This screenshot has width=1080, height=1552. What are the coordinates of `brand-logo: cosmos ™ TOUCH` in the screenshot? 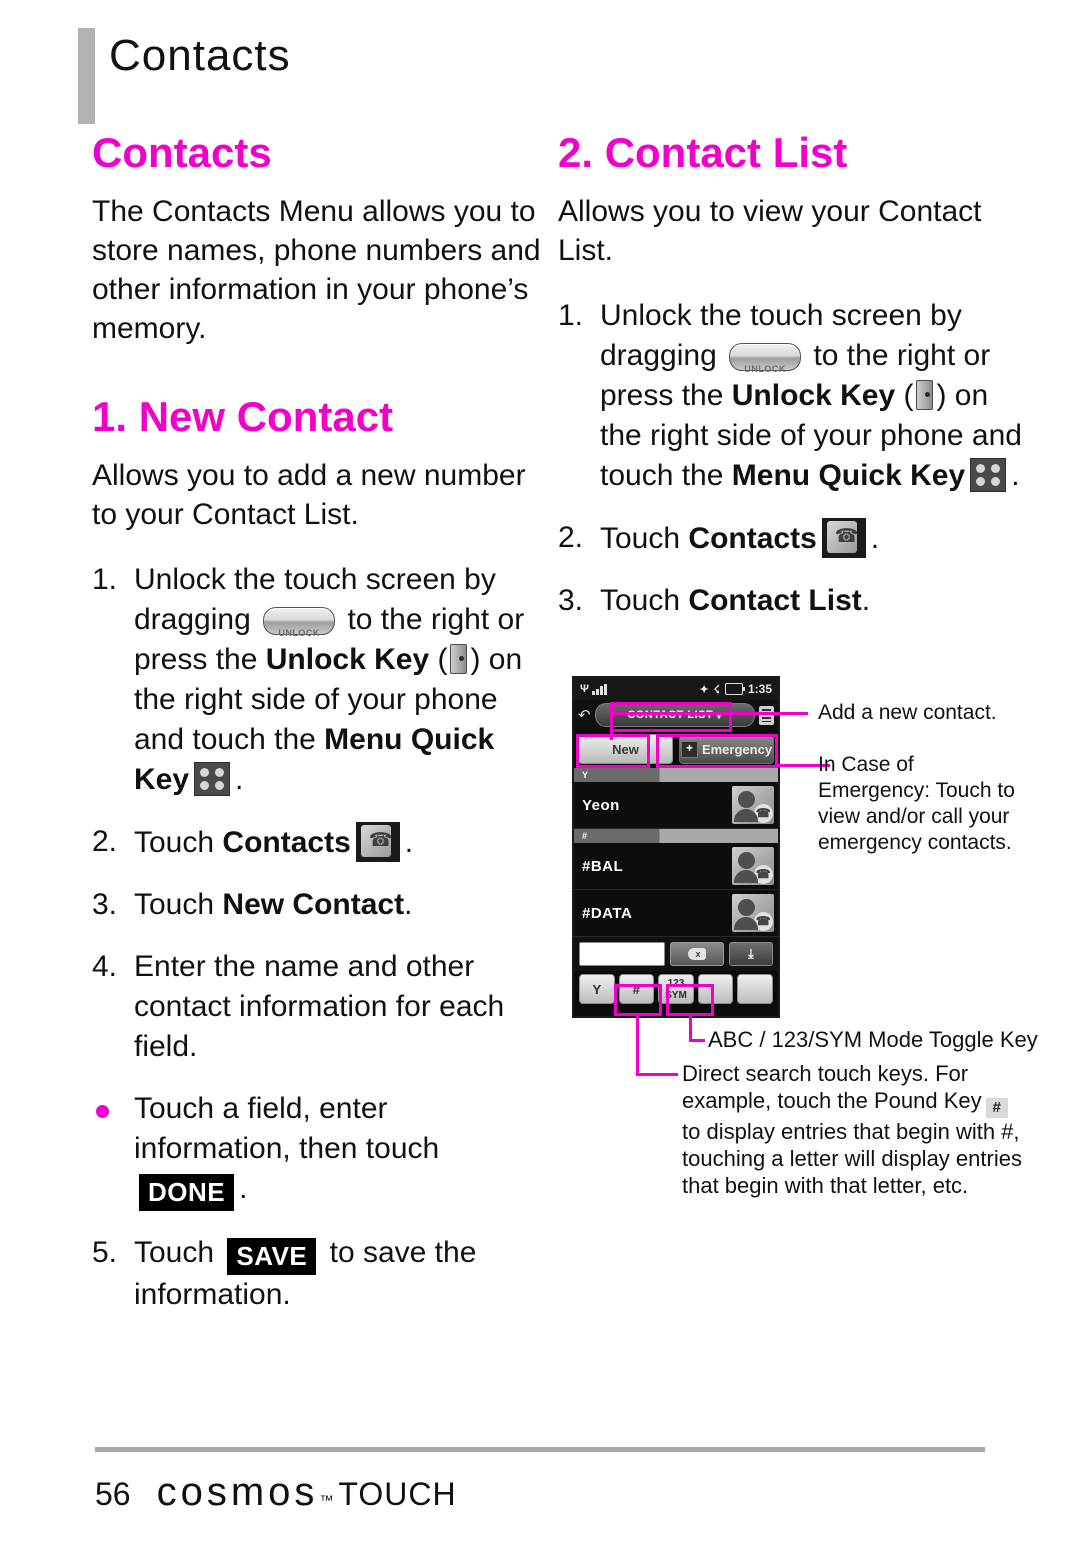 It's located at (307, 1492).